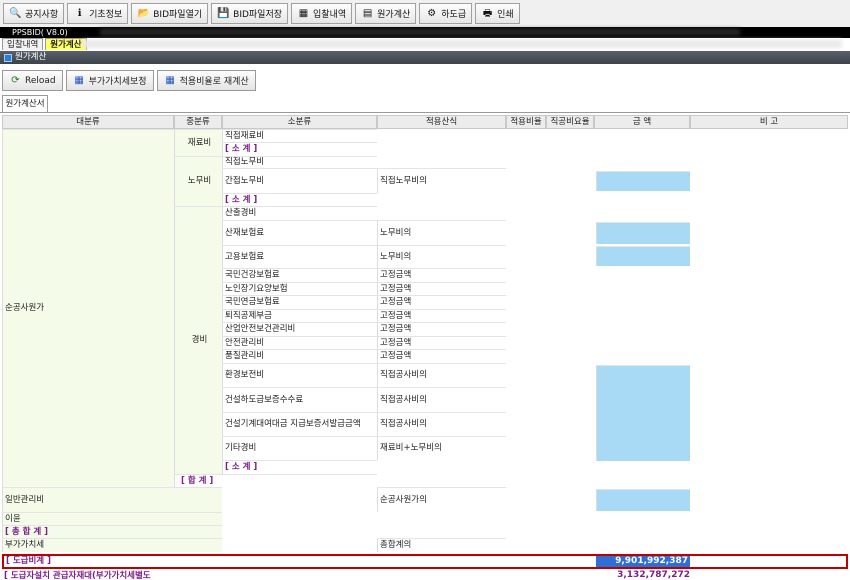  I want to click on row-general-formula: 순공사원가의, so click(441, 499).